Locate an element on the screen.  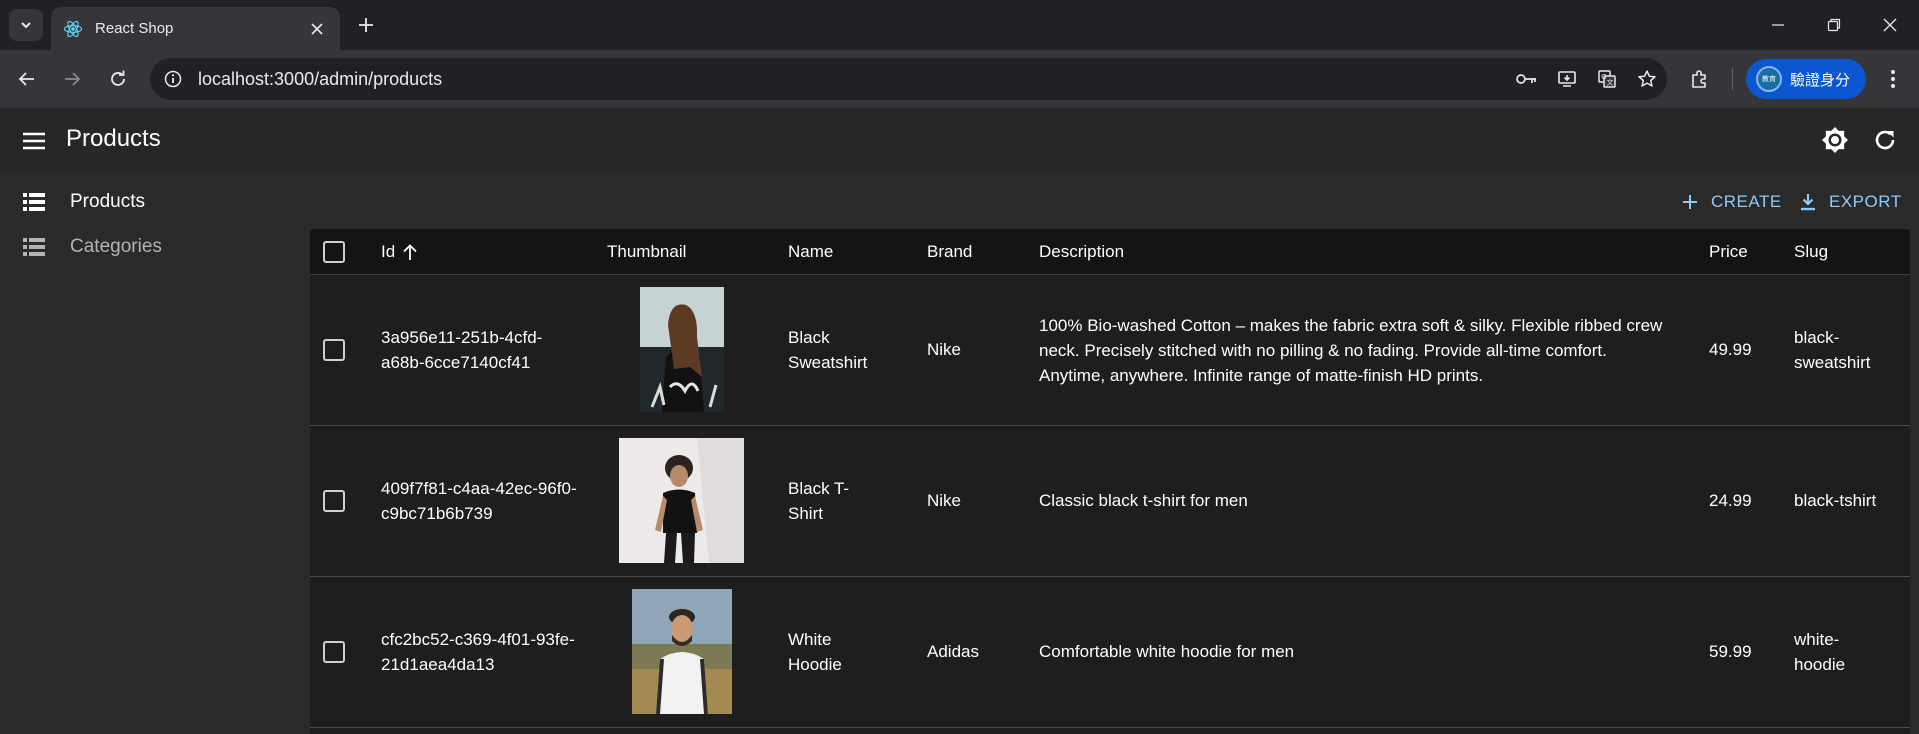
puzzle-icon is located at coordinates (1699, 79).